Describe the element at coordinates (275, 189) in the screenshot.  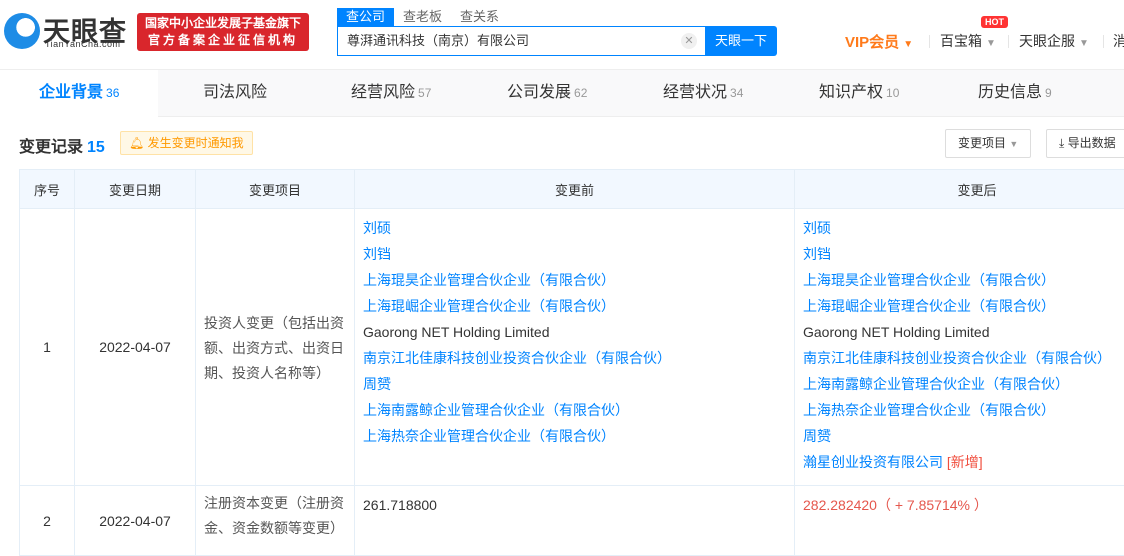
I see `col-item: 变更项目` at that location.